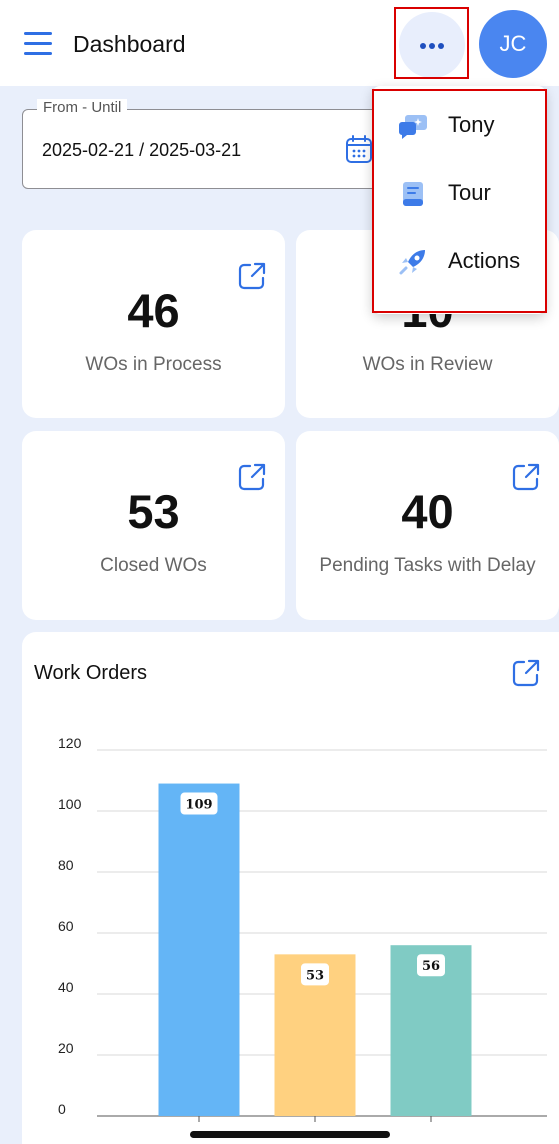 This screenshot has width=559, height=1144. What do you see at coordinates (66, 987) in the screenshot?
I see `y-tick-label: 40` at bounding box center [66, 987].